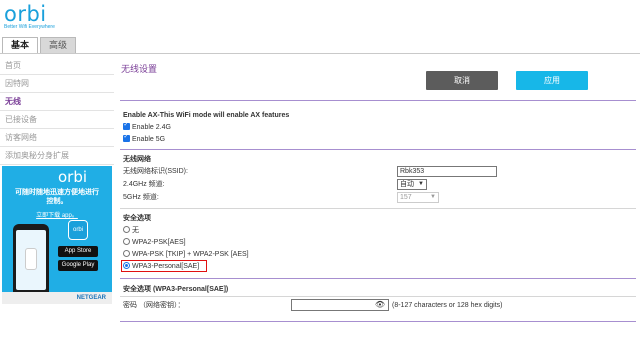  I want to click on sidebar: 首页 因特网 无线 已接设备 访客网络 添加奥秘分身扩展, so click(57, 111).